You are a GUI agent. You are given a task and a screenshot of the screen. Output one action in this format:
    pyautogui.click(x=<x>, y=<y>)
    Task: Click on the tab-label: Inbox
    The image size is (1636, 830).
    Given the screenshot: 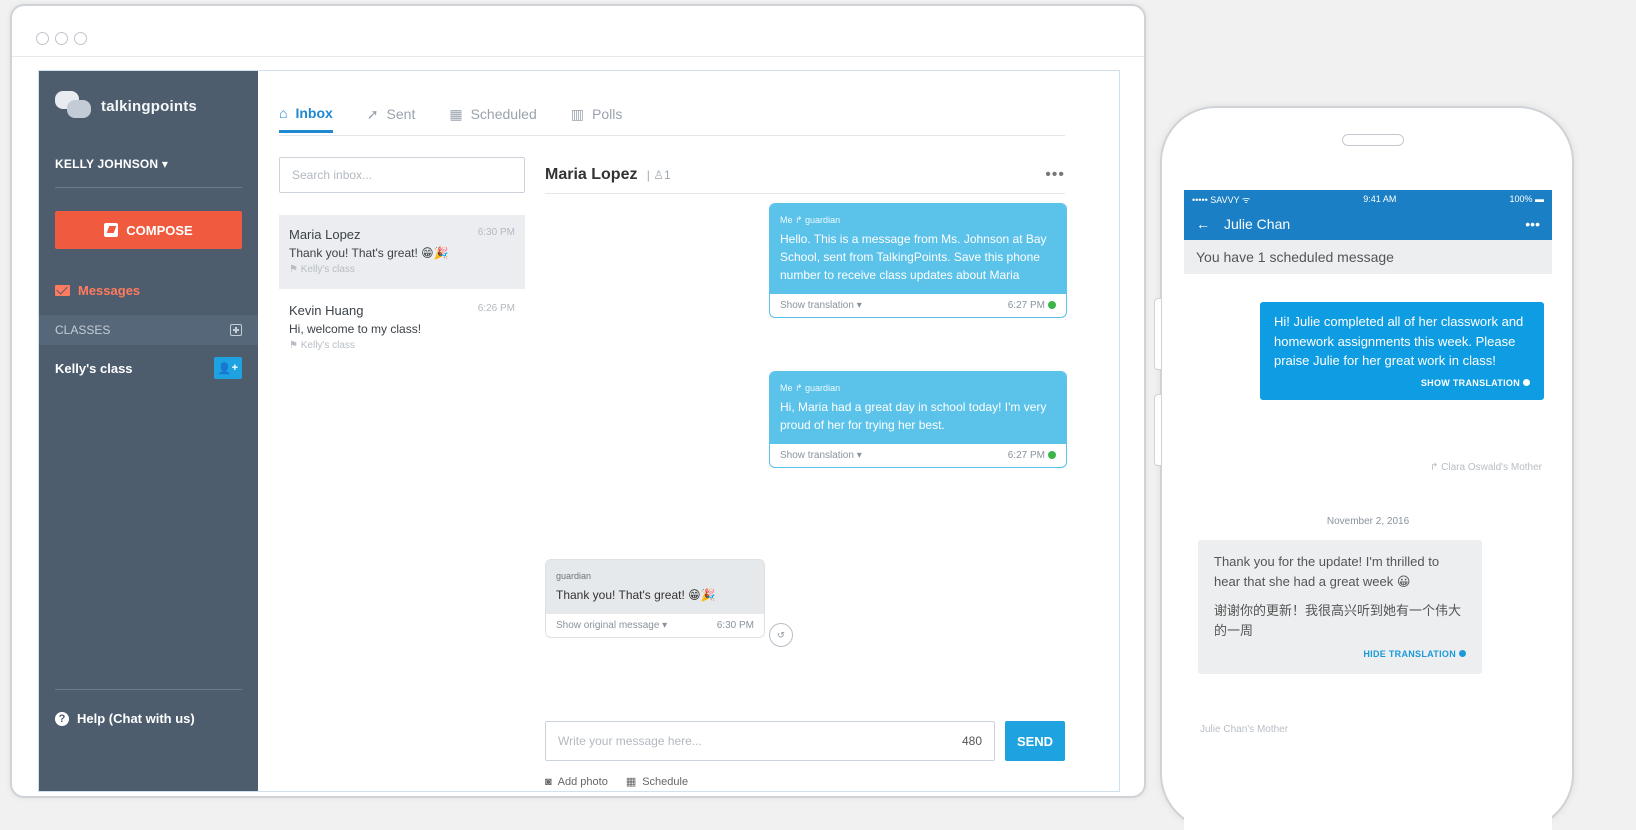 What is the action you would take?
    pyautogui.click(x=314, y=112)
    